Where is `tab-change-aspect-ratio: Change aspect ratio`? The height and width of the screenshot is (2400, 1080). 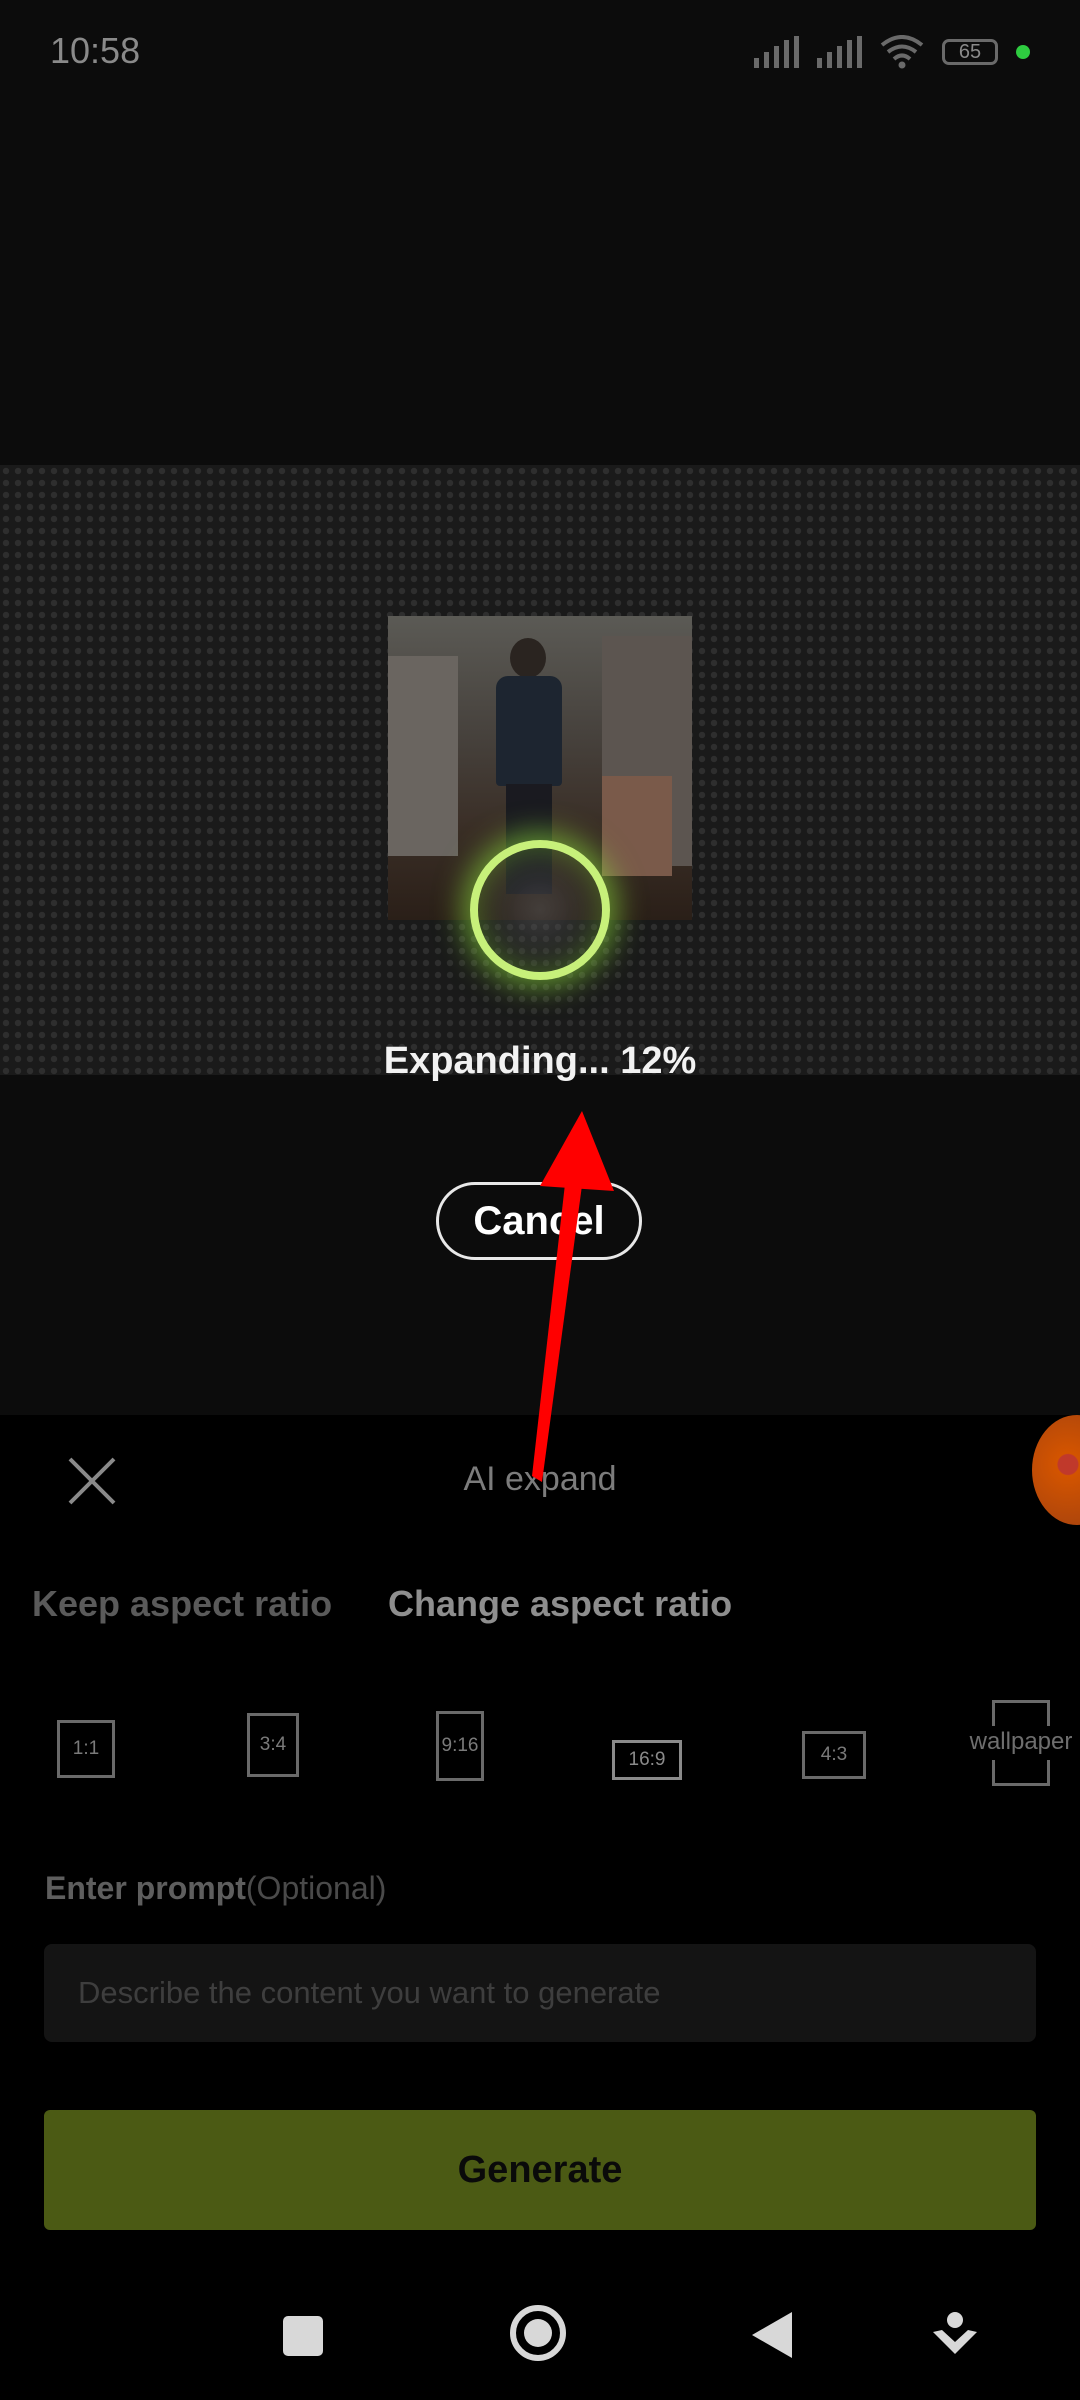 tab-change-aspect-ratio: Change aspect ratio is located at coordinates (560, 1604).